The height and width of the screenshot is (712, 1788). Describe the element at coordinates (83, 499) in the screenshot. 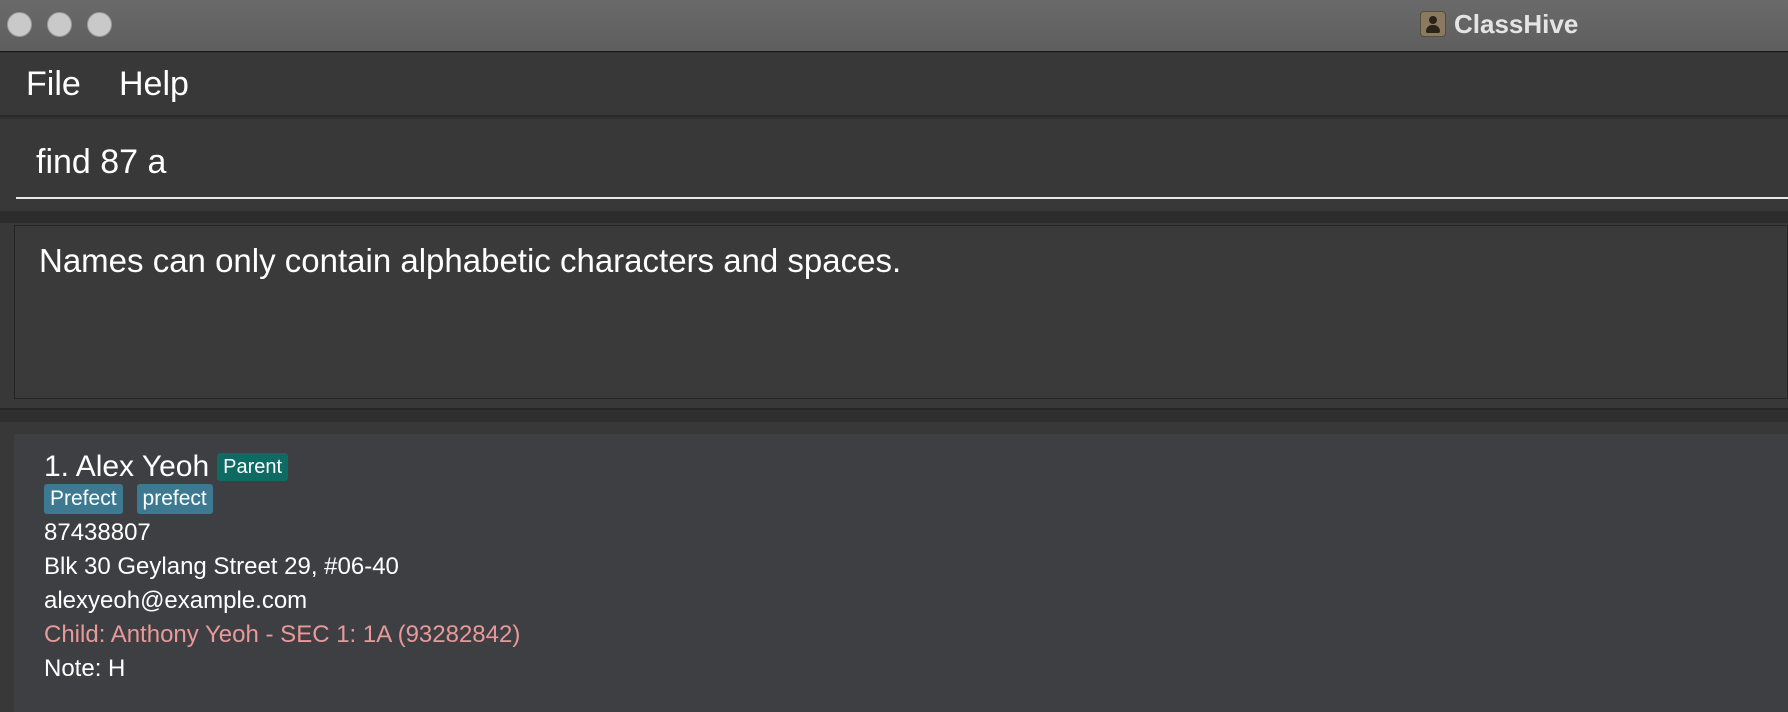

I see `tag-badge: Prefect` at that location.